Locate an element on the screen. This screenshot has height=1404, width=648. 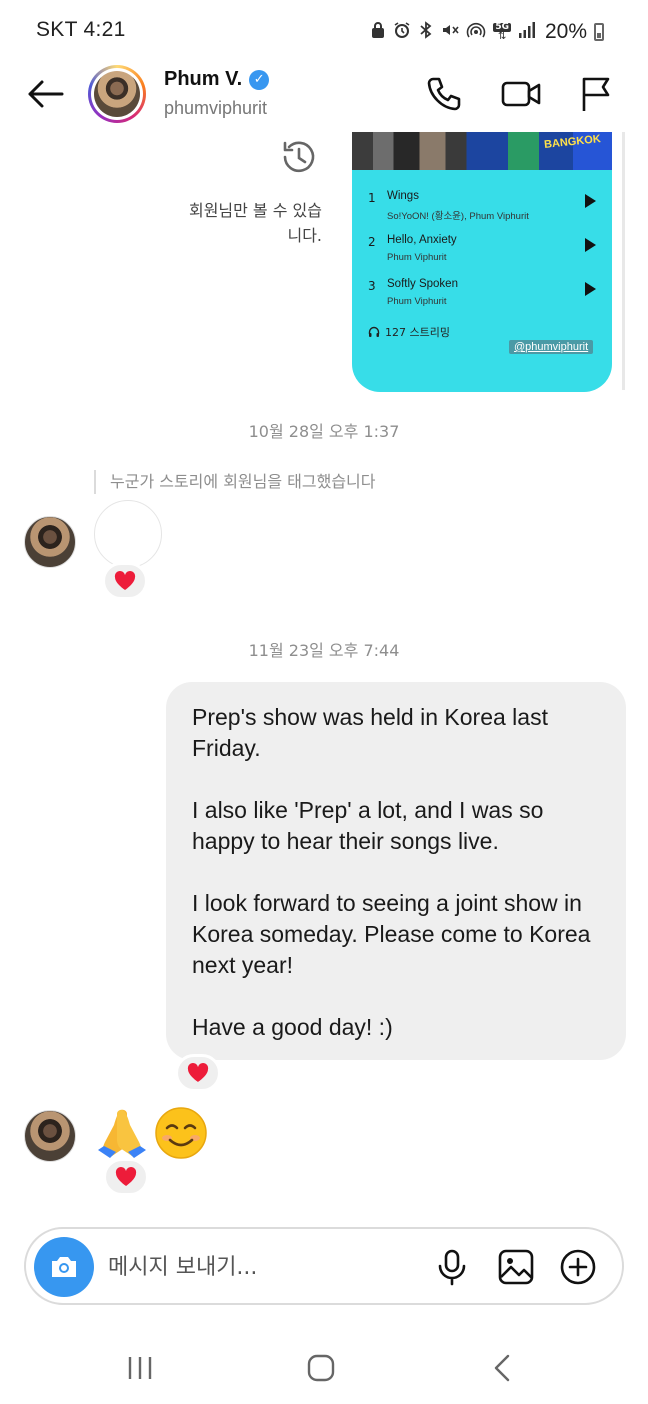
message-timestamp: 11월 23일 오후 7:44 is located at coordinates (324, 650).